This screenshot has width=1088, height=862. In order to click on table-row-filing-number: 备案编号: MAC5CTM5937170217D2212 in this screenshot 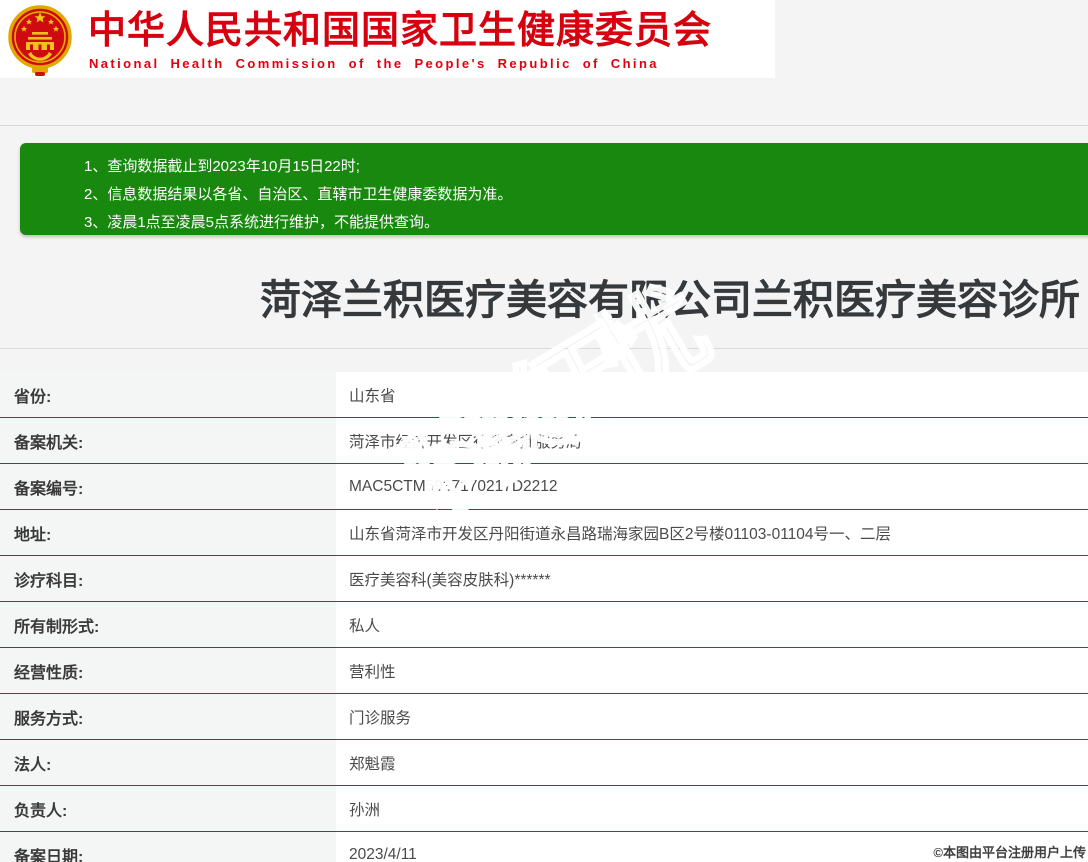, I will do `click(544, 487)`.